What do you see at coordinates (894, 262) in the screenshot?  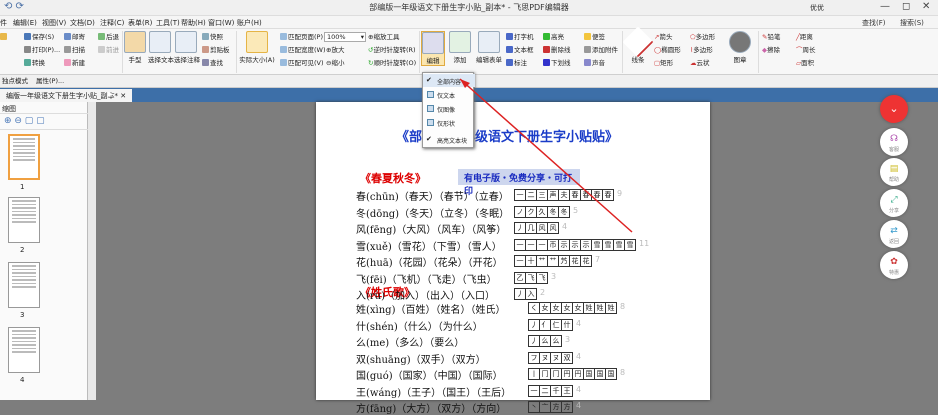 I see `gift-icon: ✿` at bounding box center [894, 262].